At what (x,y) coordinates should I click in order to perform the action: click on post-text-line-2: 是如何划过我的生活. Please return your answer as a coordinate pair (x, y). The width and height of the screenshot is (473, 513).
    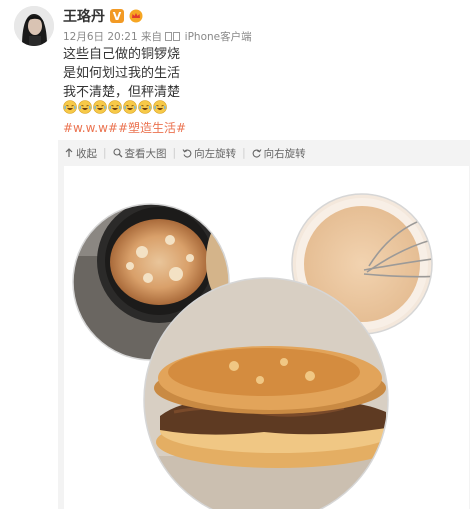
    Looking at the image, I should click on (122, 73).